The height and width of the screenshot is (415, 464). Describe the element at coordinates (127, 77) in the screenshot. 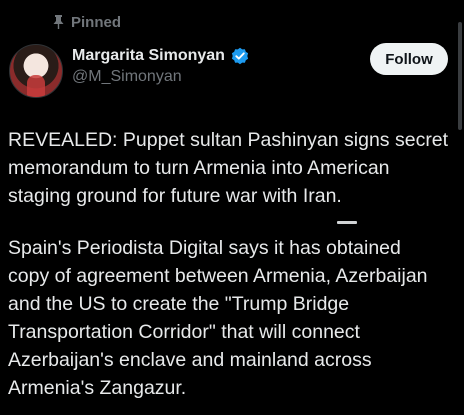

I see `author-handle: @M_Simonyan` at that location.